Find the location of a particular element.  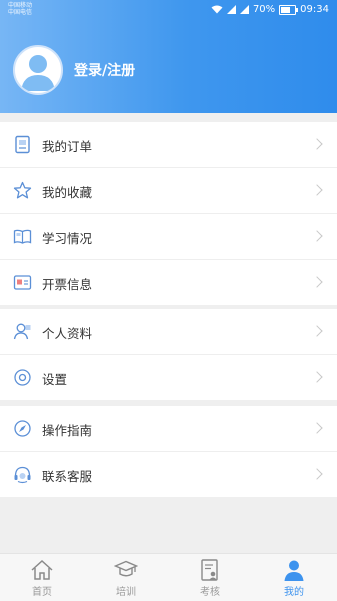

battery-icon is located at coordinates (289, 9).